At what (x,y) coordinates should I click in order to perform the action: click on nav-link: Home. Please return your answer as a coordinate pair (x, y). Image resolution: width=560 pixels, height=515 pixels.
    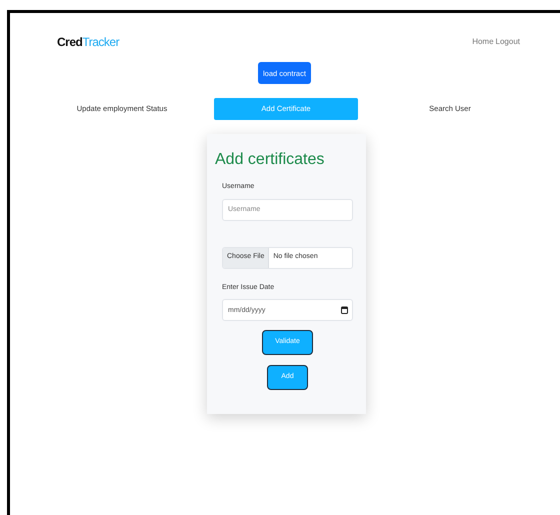
    Looking at the image, I should click on (483, 42).